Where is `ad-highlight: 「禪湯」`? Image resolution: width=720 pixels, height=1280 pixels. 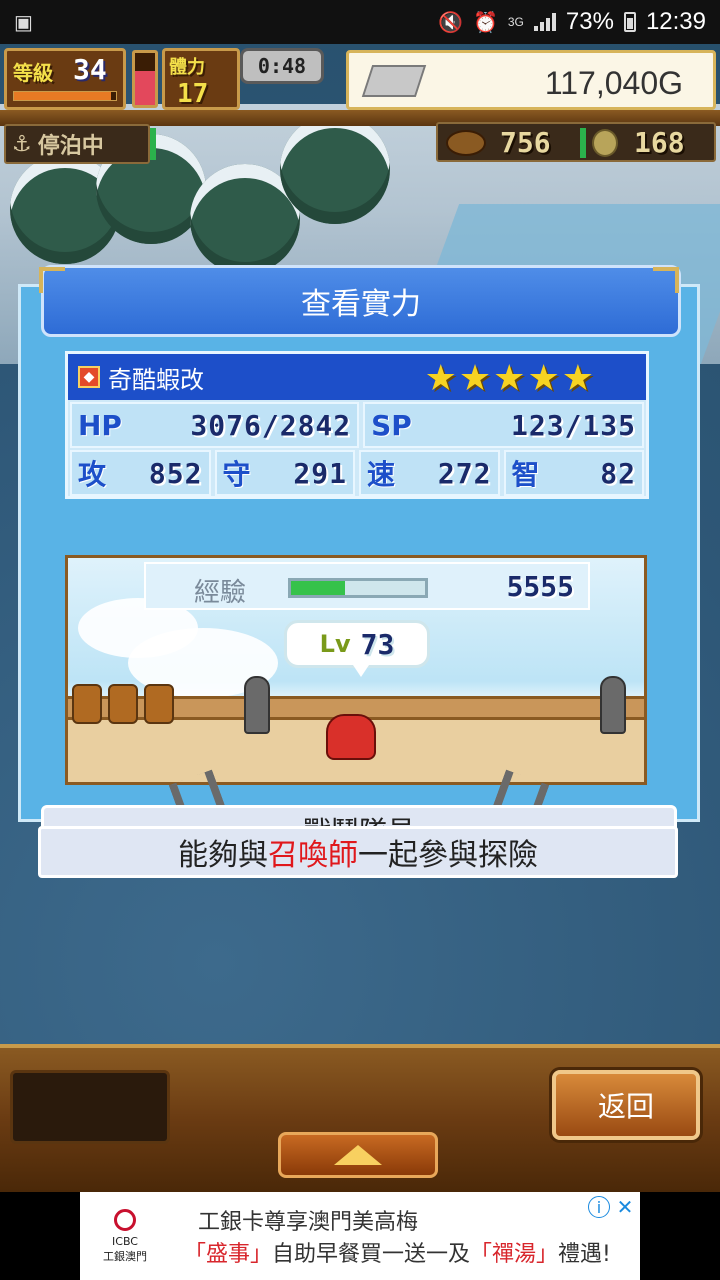
ad-highlight: 「禪湯」 is located at coordinates (514, 1254).